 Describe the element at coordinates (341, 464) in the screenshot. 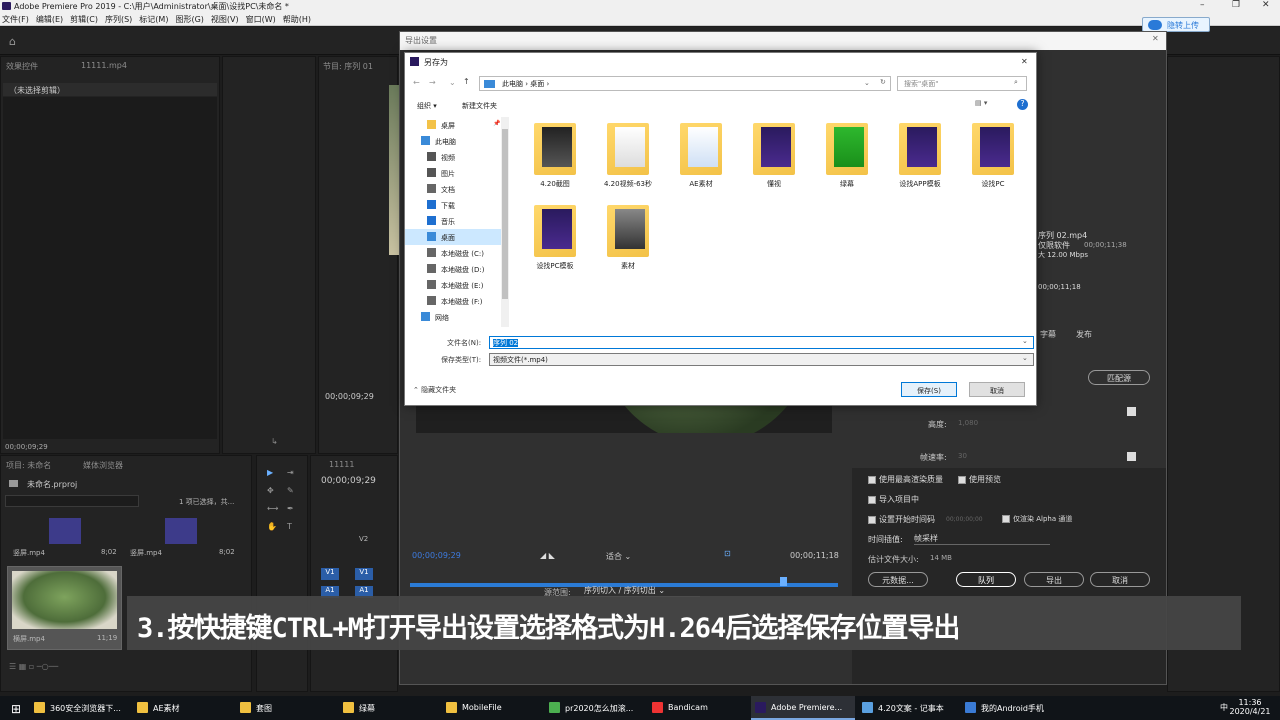

I see `tab-timeline: 11111` at that location.